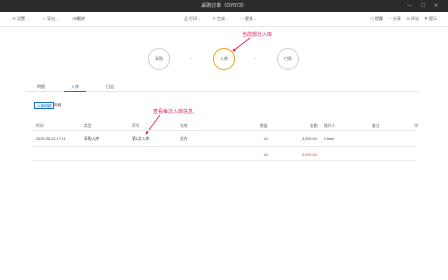 Image resolution: width=448 pixels, height=280 pixels. I want to click on tab-inbound: 入库, so click(75, 87).